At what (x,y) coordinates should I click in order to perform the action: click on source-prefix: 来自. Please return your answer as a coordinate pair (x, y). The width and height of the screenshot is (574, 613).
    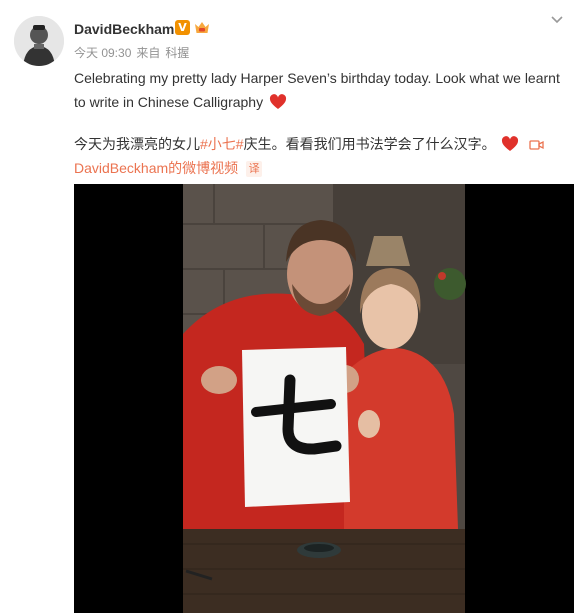
    Looking at the image, I should click on (148, 53).